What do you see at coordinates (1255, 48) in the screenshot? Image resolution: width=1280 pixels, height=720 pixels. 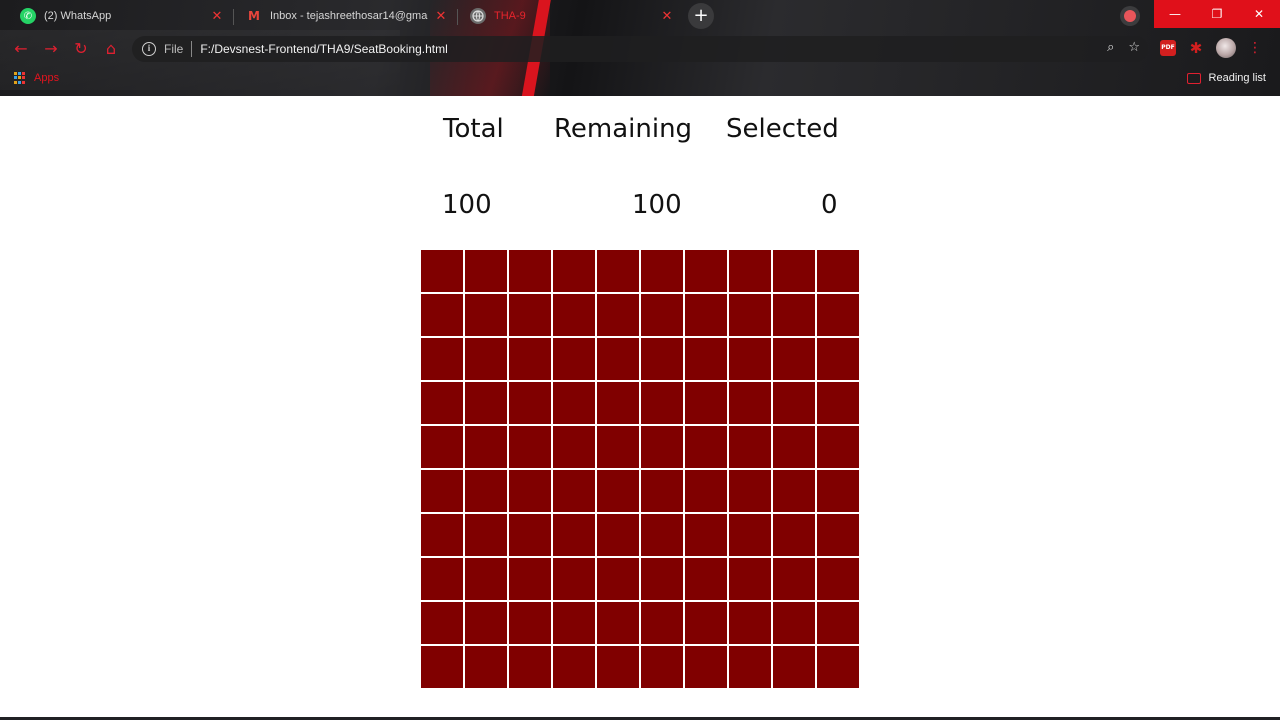 I see `kebab-menu-icon: ⋮` at bounding box center [1255, 48].